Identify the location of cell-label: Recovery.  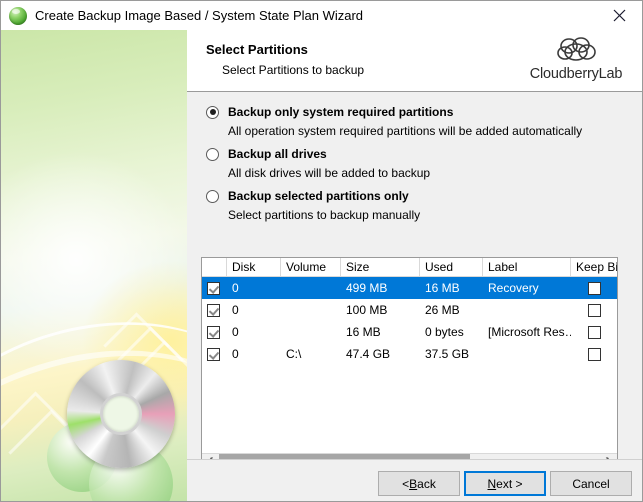
(513, 288).